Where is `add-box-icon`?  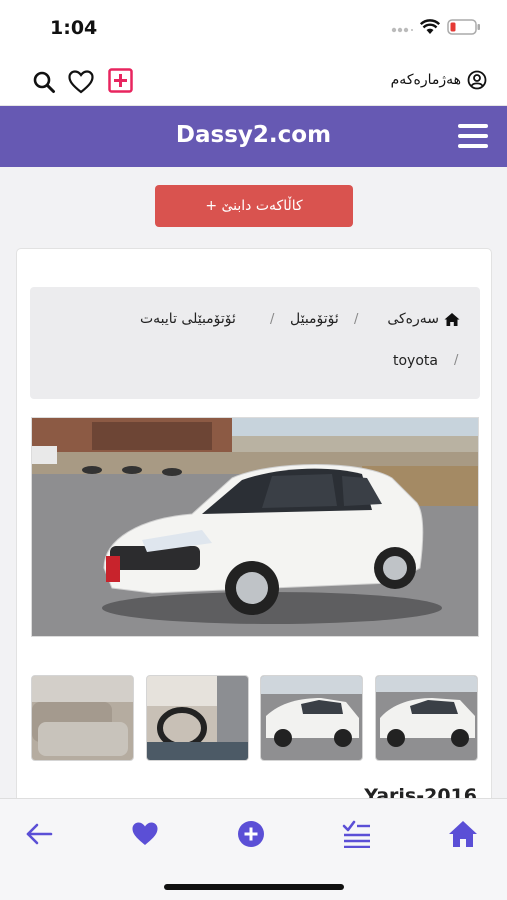 add-box-icon is located at coordinates (120, 80).